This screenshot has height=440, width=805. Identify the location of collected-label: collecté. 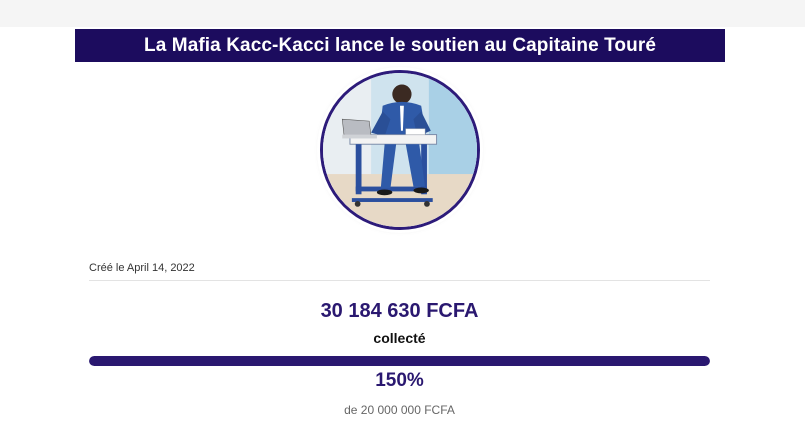
(399, 338).